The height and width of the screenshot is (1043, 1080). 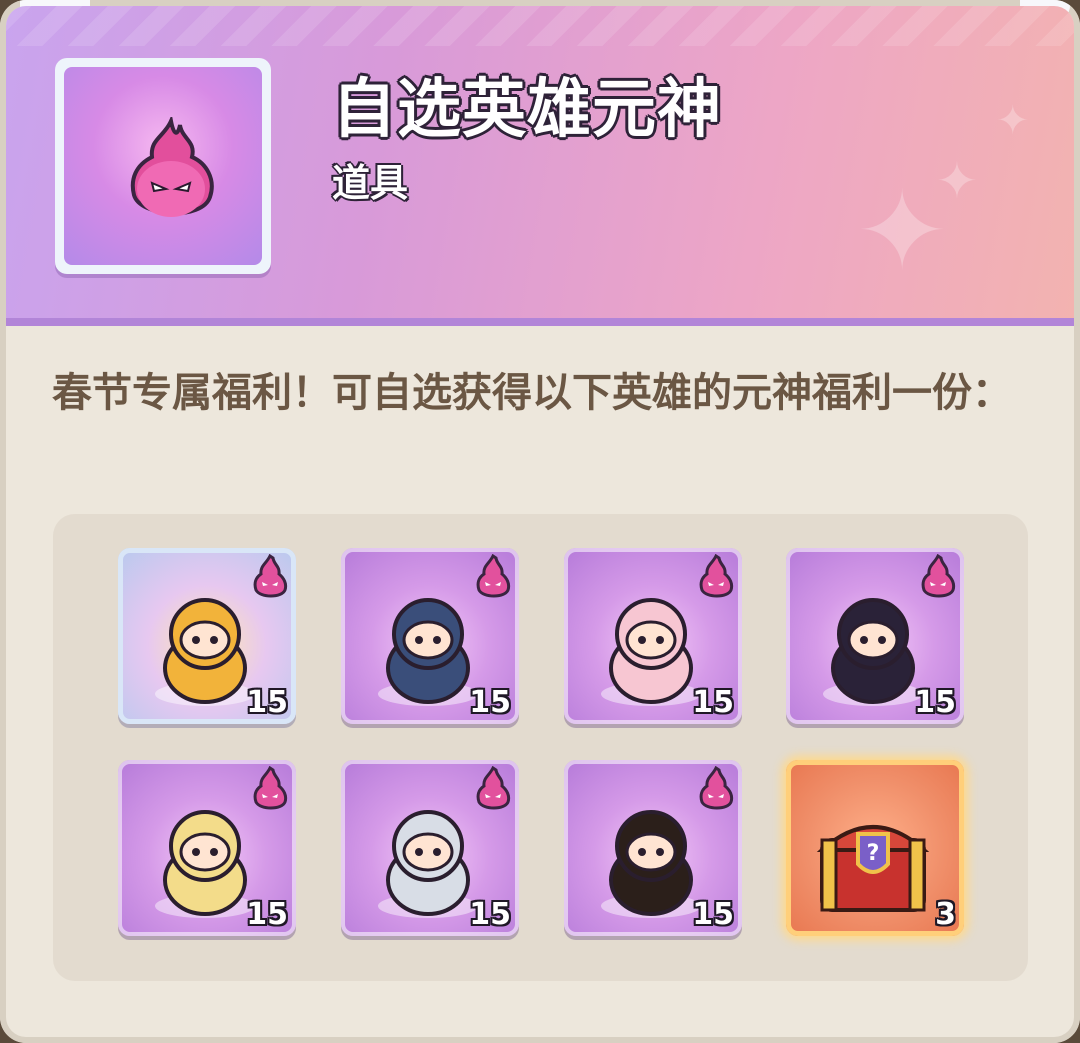 What do you see at coordinates (527, 110) in the screenshot?
I see `item-title: 自选英雄元神` at bounding box center [527, 110].